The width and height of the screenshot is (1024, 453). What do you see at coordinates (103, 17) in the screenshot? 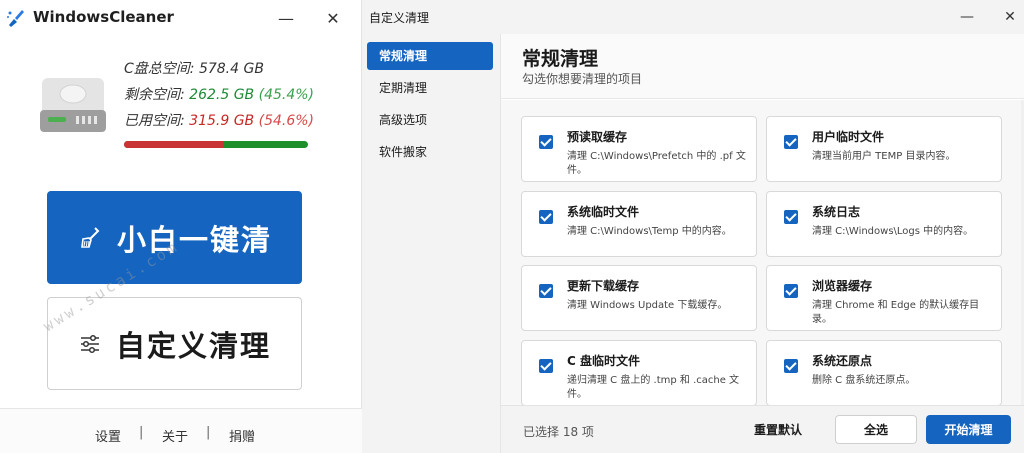
I see `app-title: WindowsCleaner` at bounding box center [103, 17].